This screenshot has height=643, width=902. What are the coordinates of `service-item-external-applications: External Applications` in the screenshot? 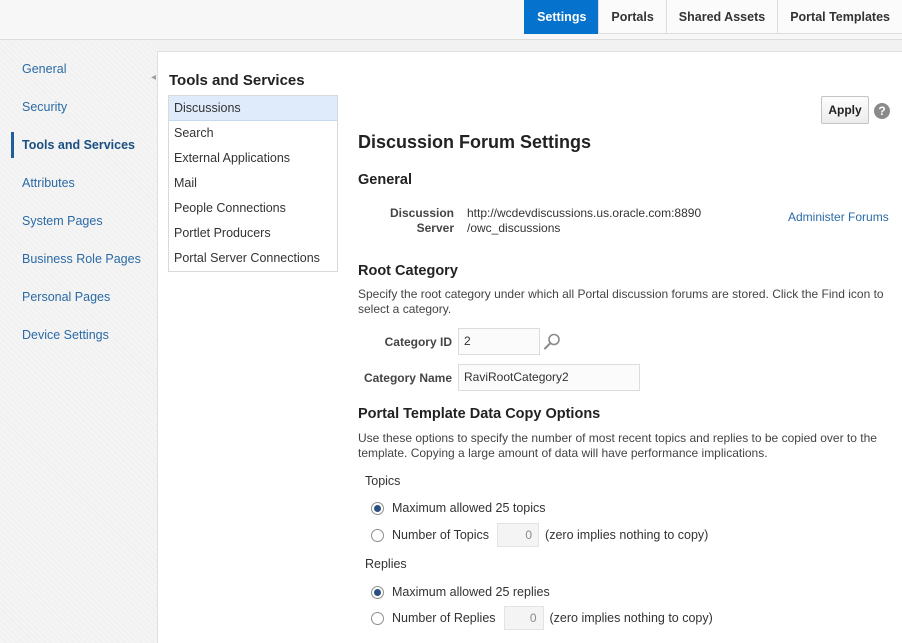 It's located at (253, 158).